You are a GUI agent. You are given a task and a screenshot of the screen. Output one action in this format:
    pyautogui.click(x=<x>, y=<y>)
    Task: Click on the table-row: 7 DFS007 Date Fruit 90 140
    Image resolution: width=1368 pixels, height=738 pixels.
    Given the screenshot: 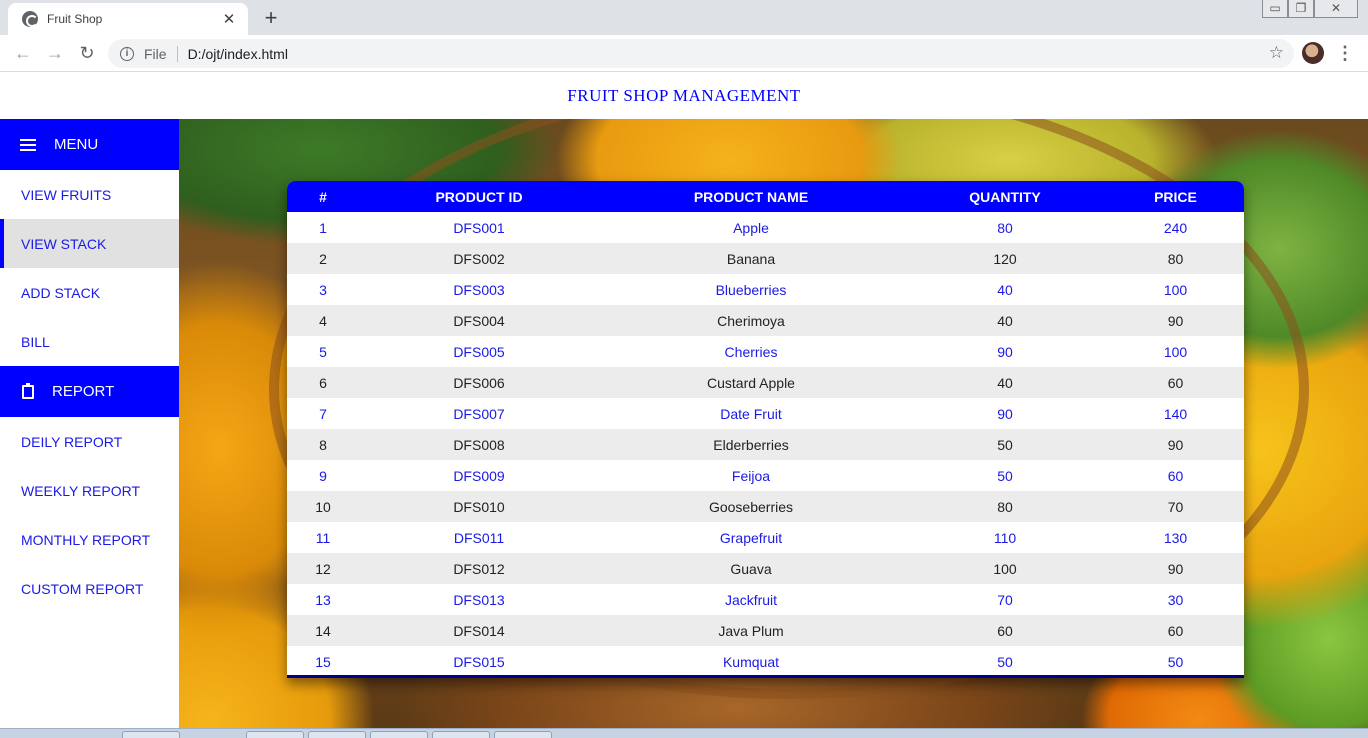 What is the action you would take?
    pyautogui.click(x=765, y=413)
    